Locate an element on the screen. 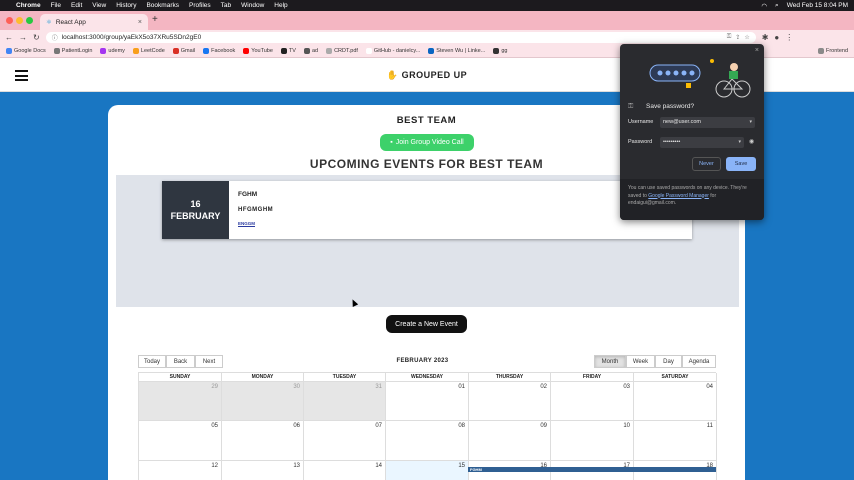  app-menu-name: Chrome is located at coordinates (28, 5).